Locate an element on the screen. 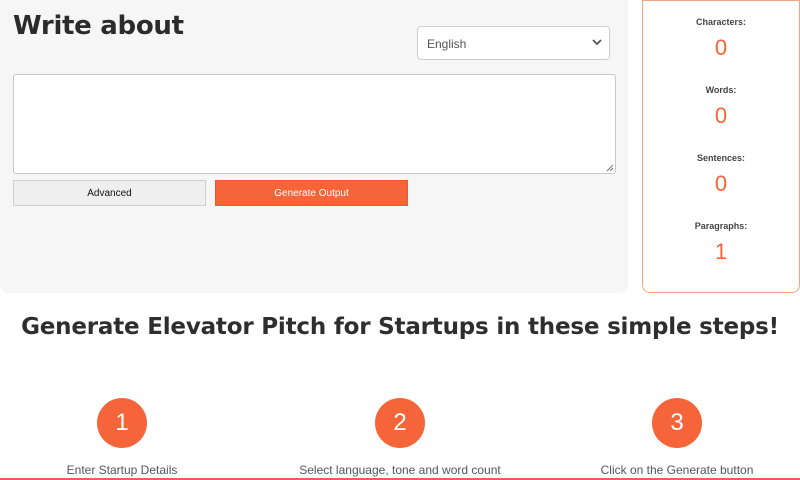  stat-sentences: Sentences: 0 is located at coordinates (721, 175).